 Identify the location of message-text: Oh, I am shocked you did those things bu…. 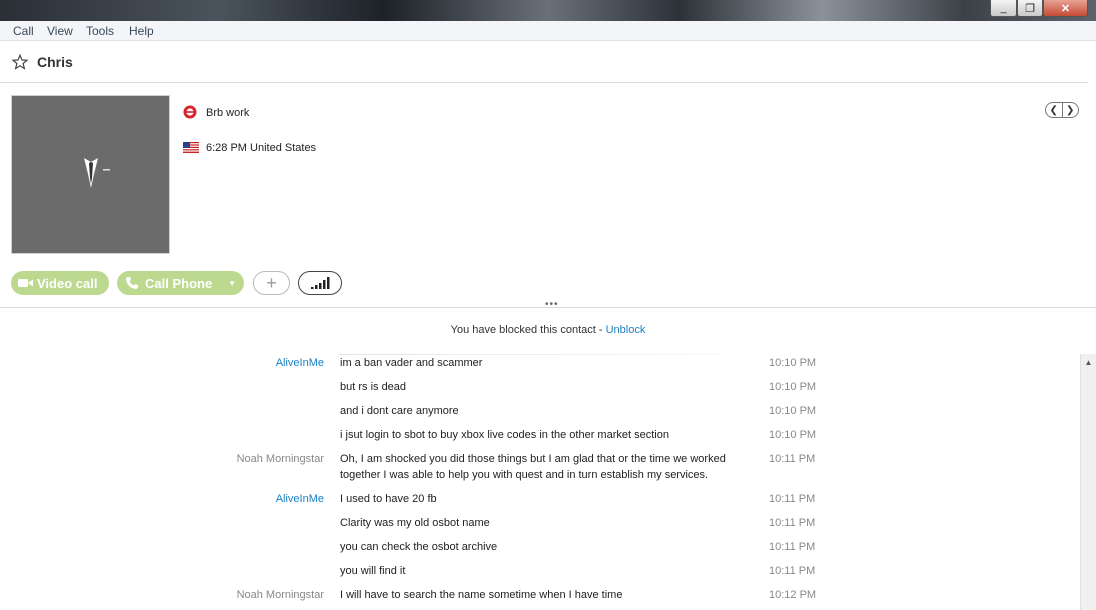
(533, 467).